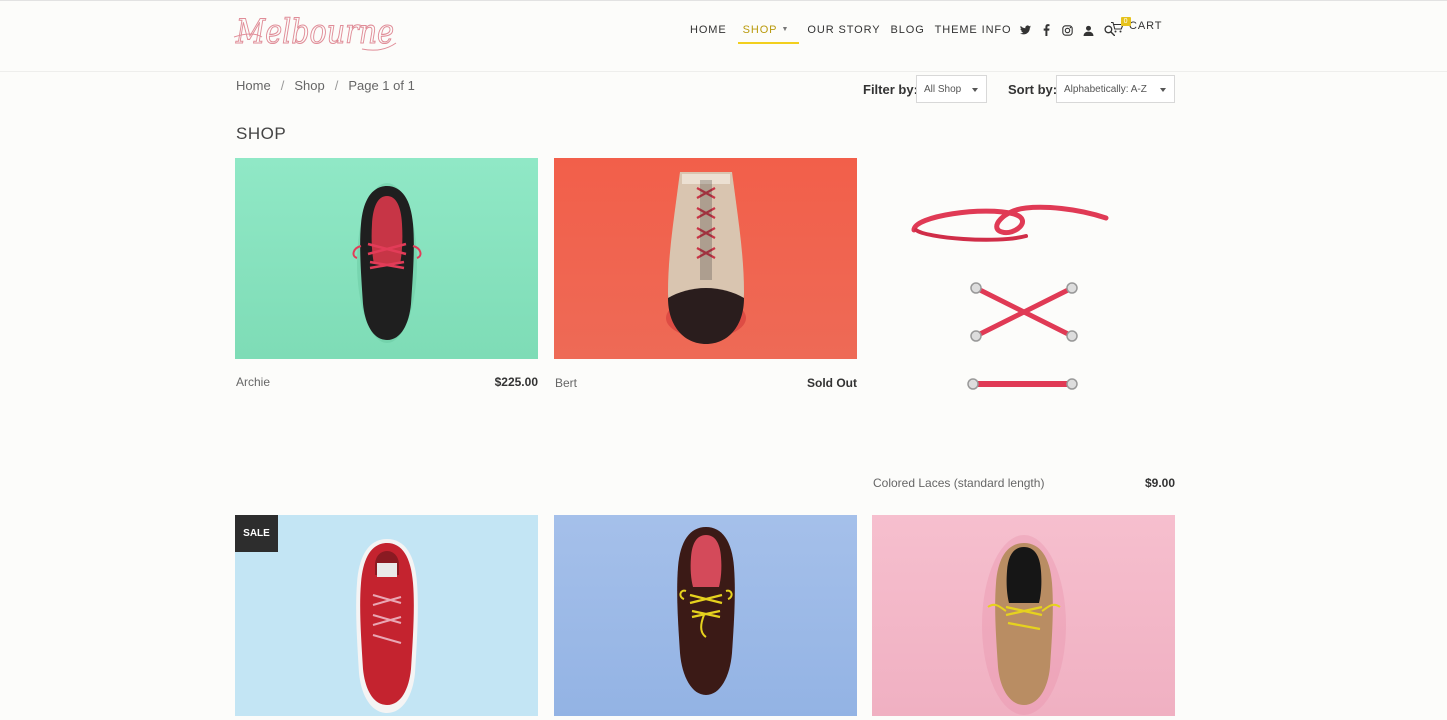 The height and width of the screenshot is (720, 1447). What do you see at coordinates (832, 383) in the screenshot?
I see `product-status: Sold Out` at bounding box center [832, 383].